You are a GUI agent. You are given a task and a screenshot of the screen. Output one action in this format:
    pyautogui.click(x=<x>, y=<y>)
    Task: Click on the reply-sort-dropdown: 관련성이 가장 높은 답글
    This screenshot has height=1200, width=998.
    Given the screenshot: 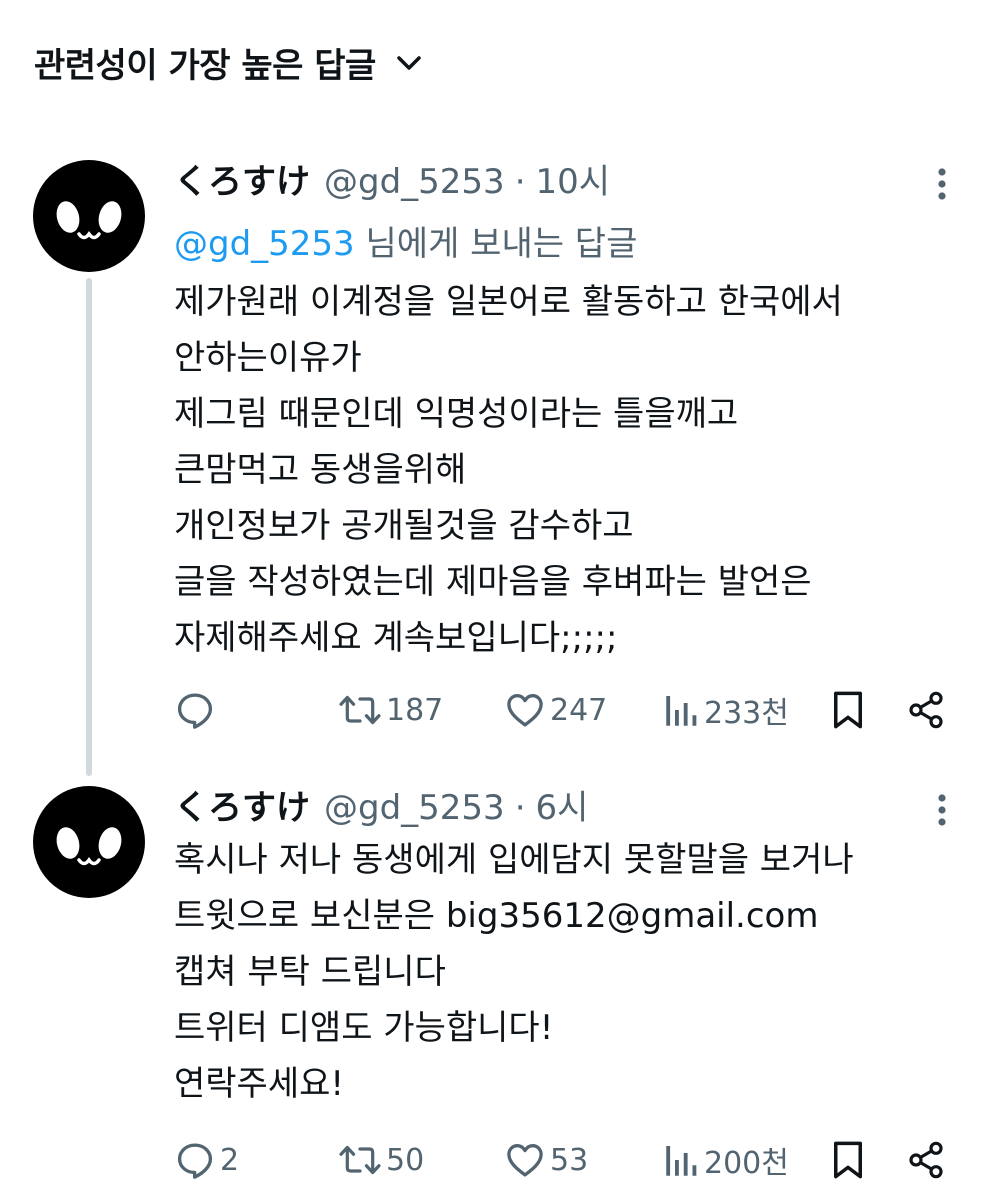 What is the action you would take?
    pyautogui.click(x=229, y=62)
    